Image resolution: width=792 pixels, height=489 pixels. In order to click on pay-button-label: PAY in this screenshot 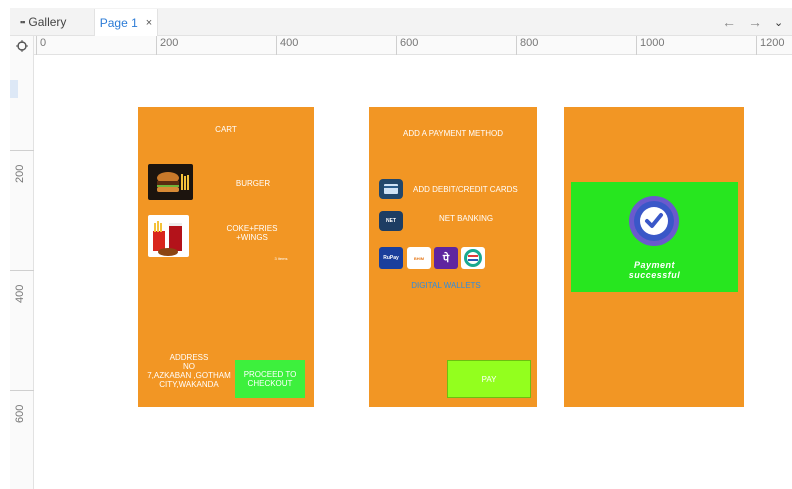, I will do `click(489, 379)`.